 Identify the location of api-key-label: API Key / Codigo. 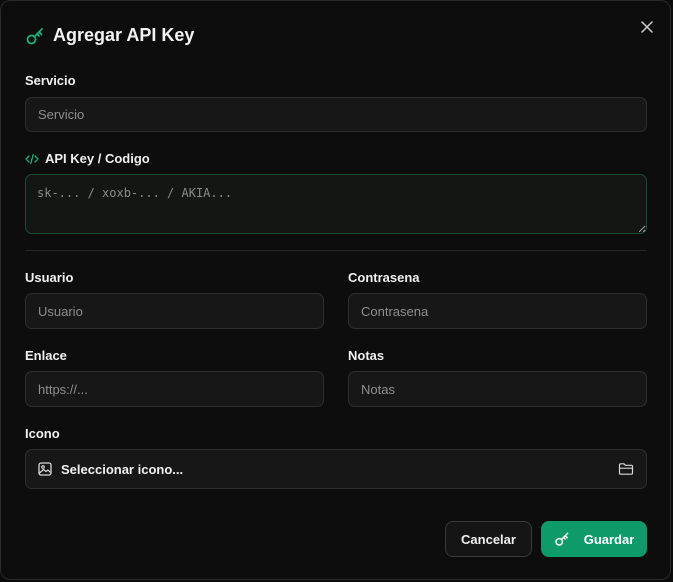
(87, 158).